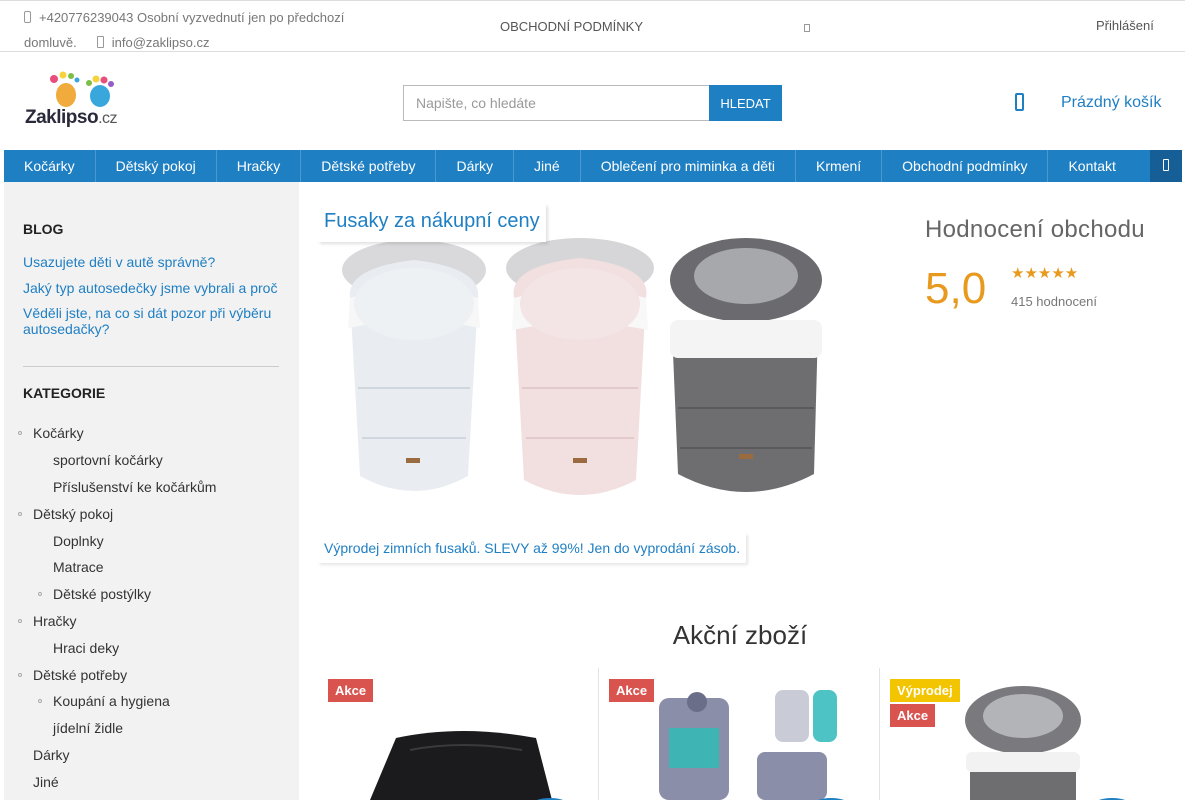 The image size is (1200, 800). I want to click on rating-stars-icon: ★★★★★, so click(1045, 273).